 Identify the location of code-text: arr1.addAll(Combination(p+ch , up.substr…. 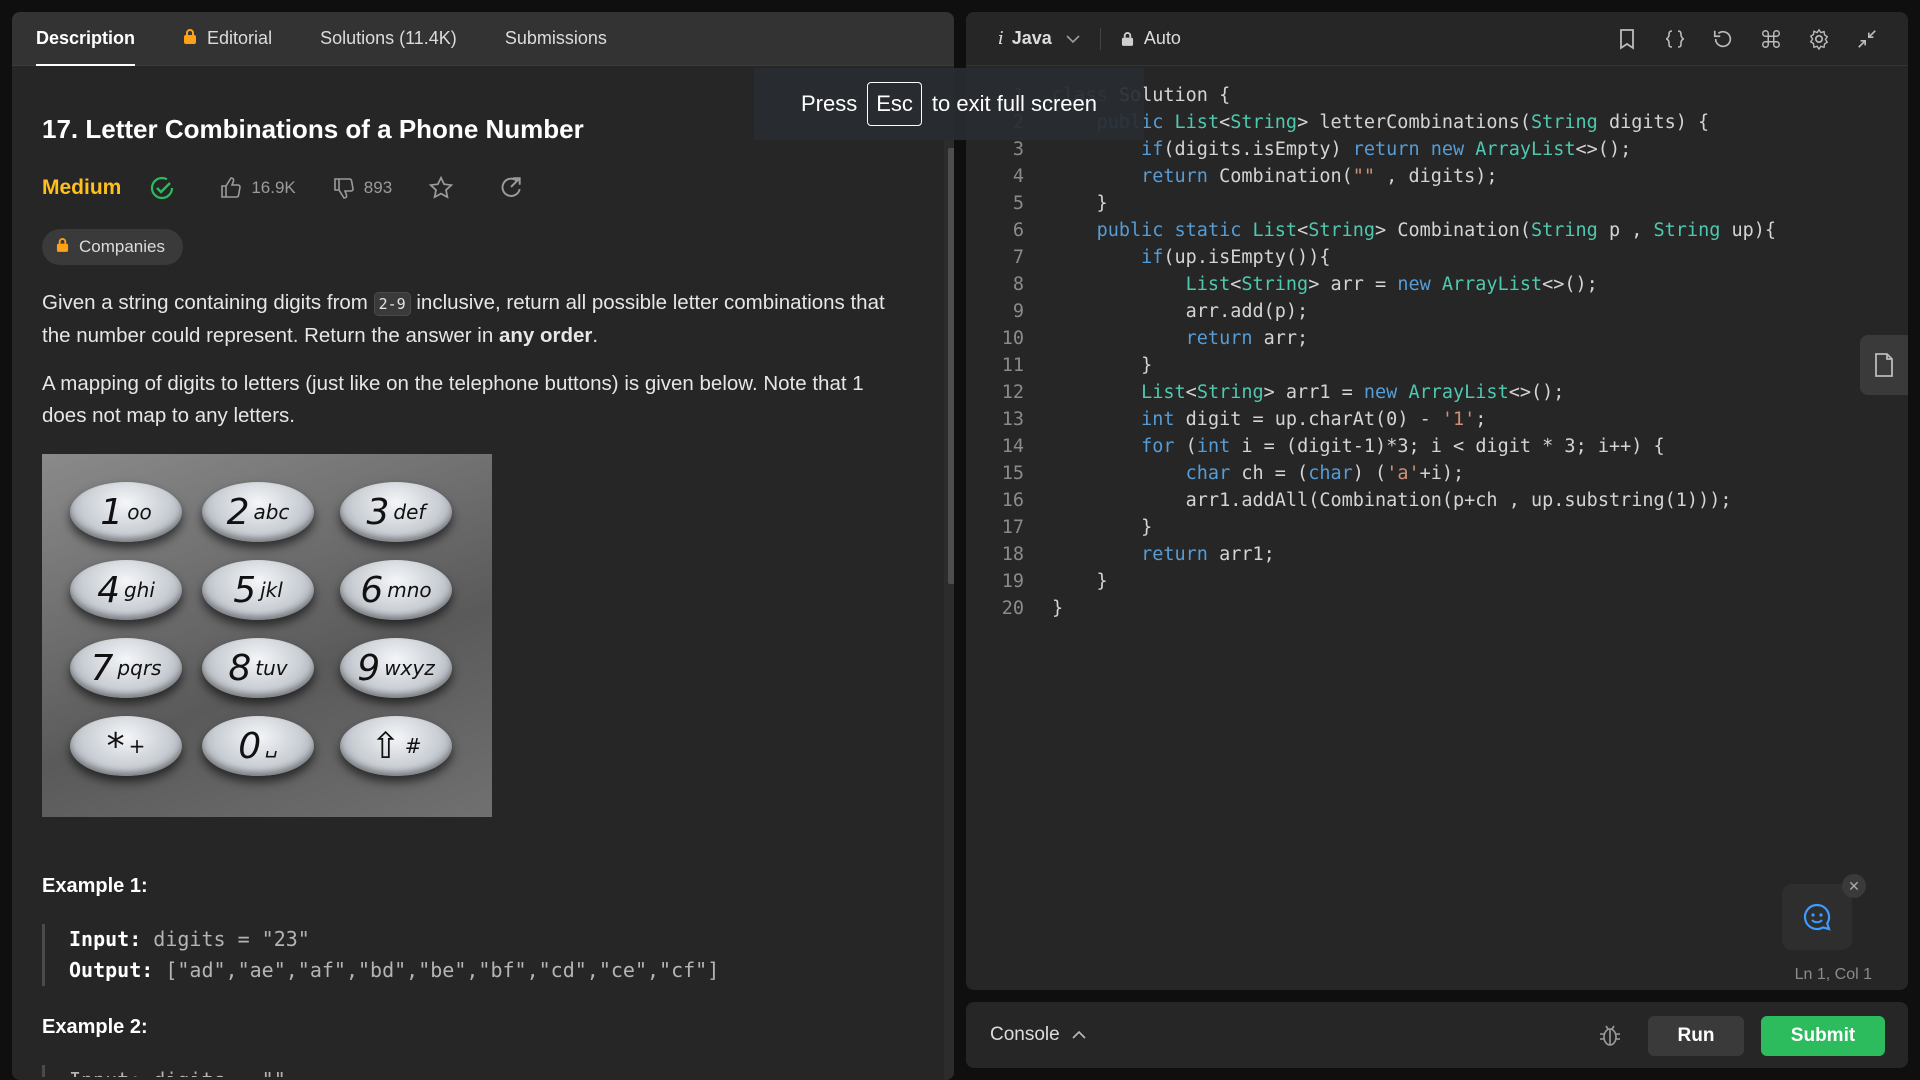
(1458, 500).